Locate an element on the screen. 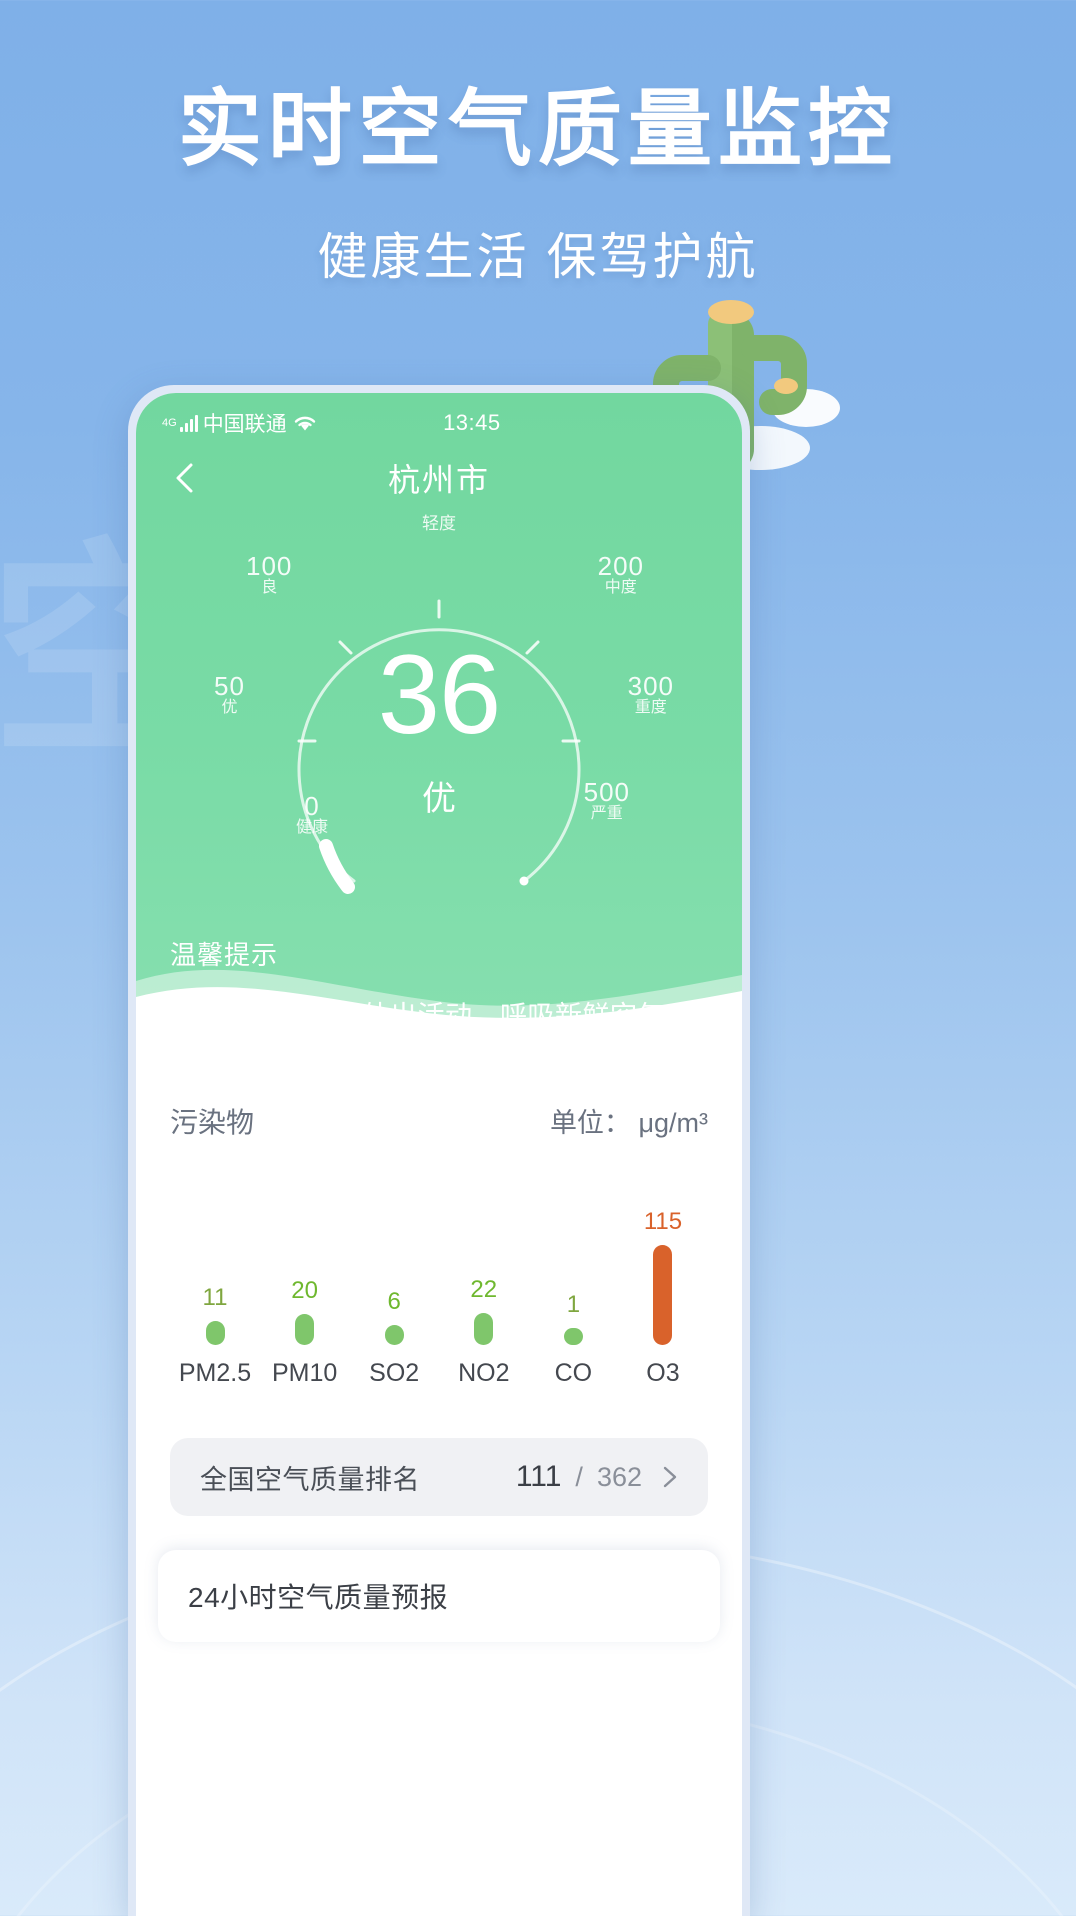  pollutant-value-co: 1 is located at coordinates (573, 1305).